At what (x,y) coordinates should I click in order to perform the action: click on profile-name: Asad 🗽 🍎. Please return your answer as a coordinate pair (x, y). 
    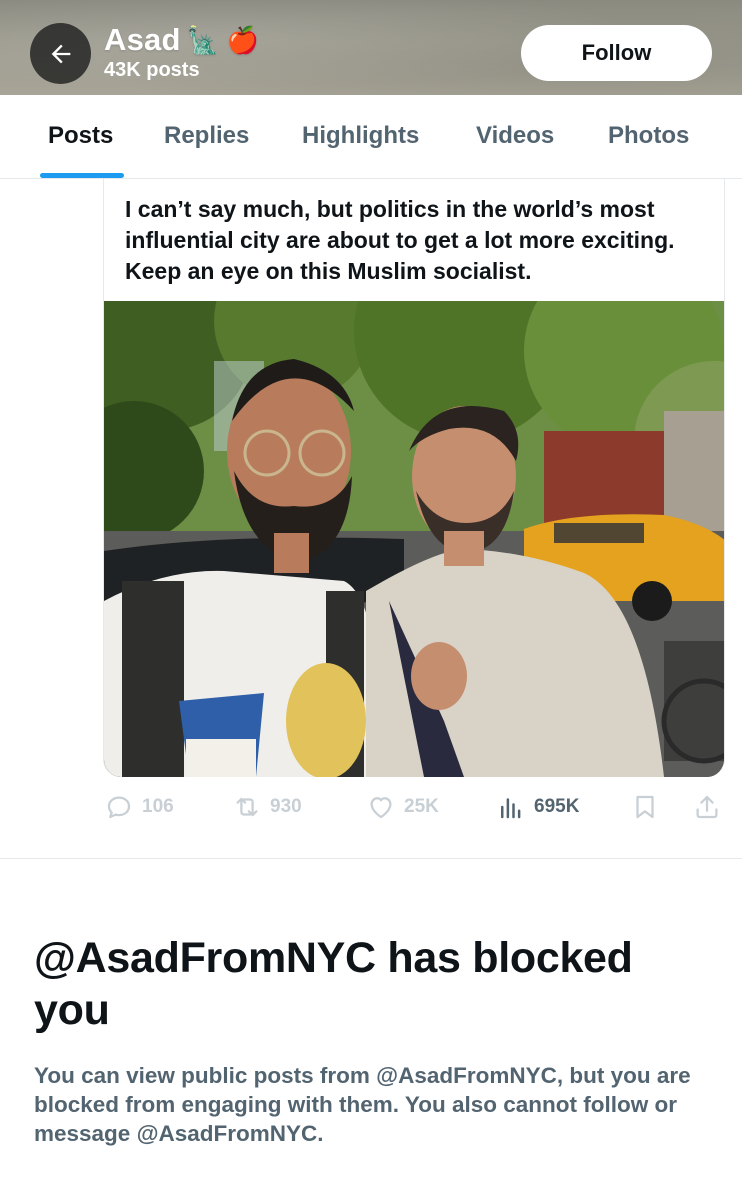
    Looking at the image, I should click on (181, 40).